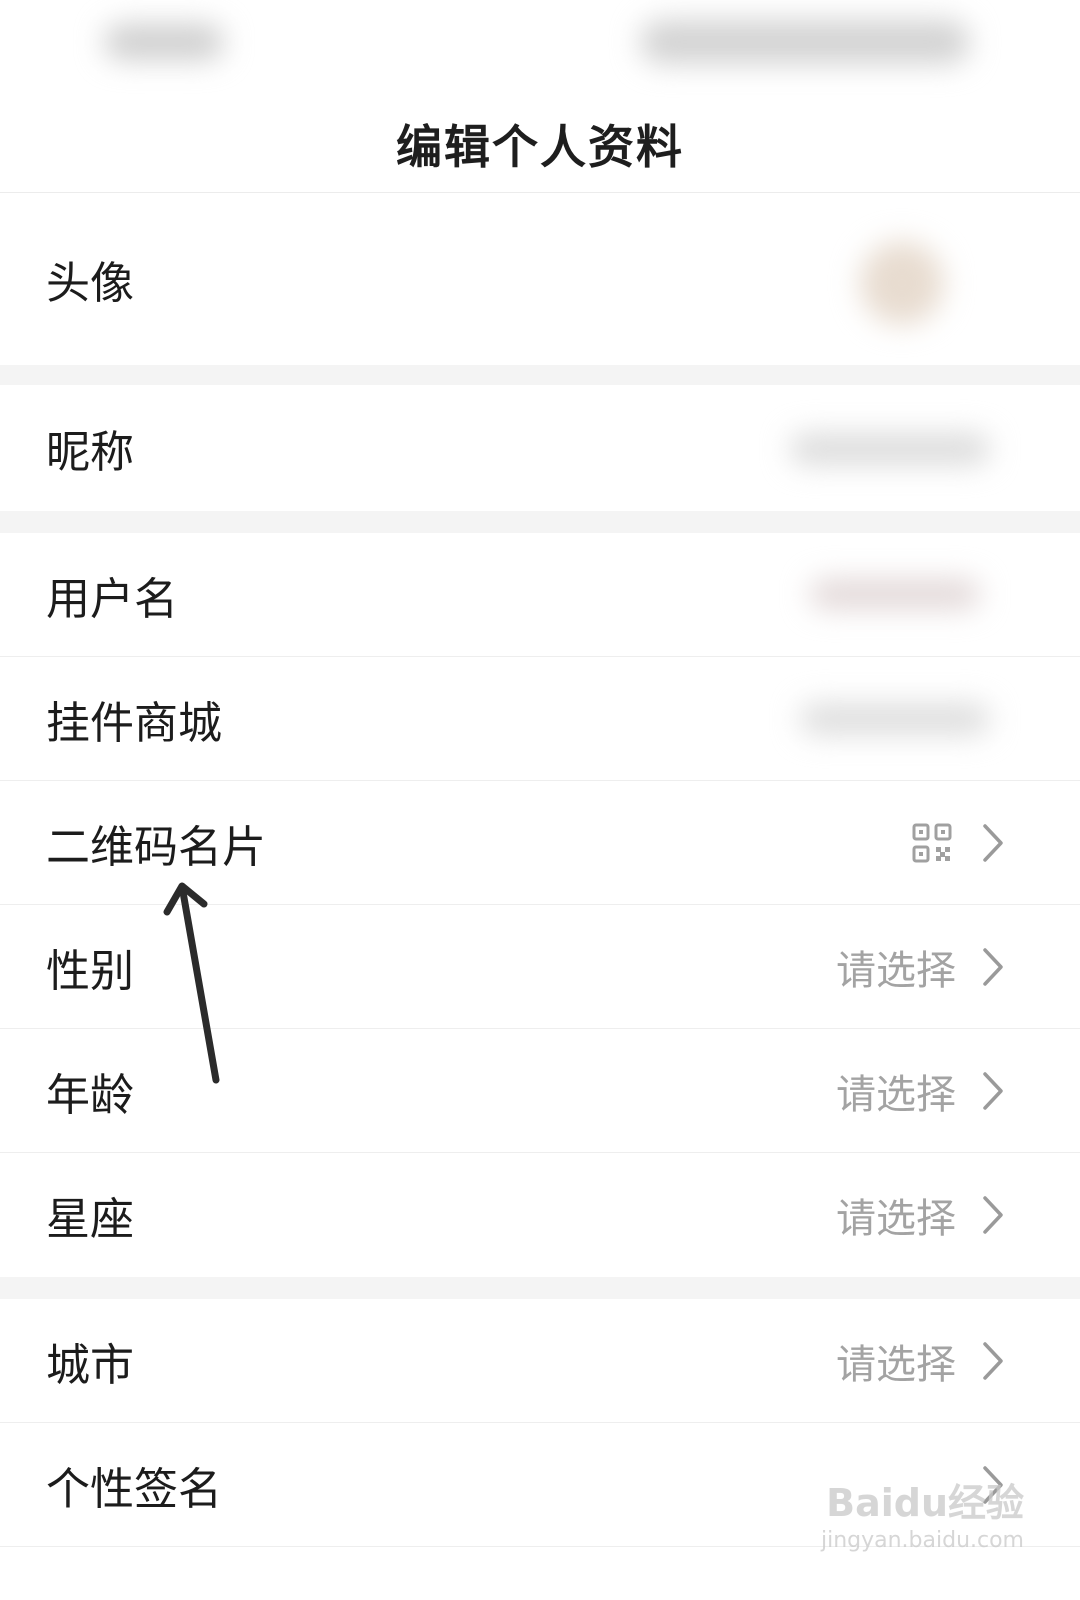 Image resolution: width=1080 pixels, height=1600 pixels. I want to click on age-value: 请选择, so click(896, 1094).